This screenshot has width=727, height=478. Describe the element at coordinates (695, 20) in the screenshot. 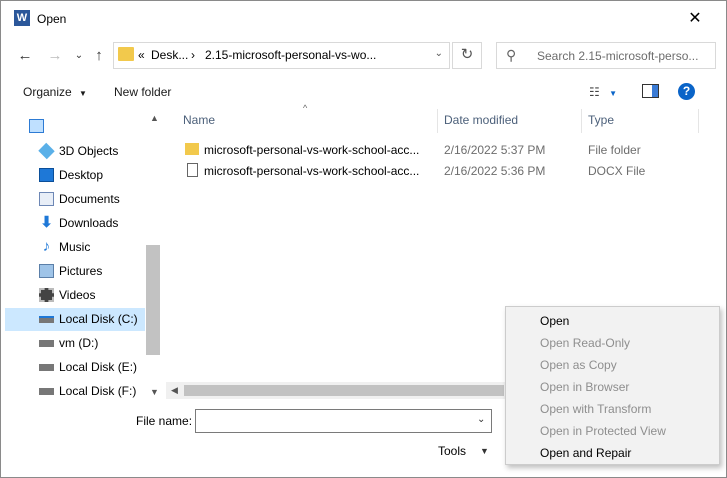

I see `close-icon: ✕` at that location.